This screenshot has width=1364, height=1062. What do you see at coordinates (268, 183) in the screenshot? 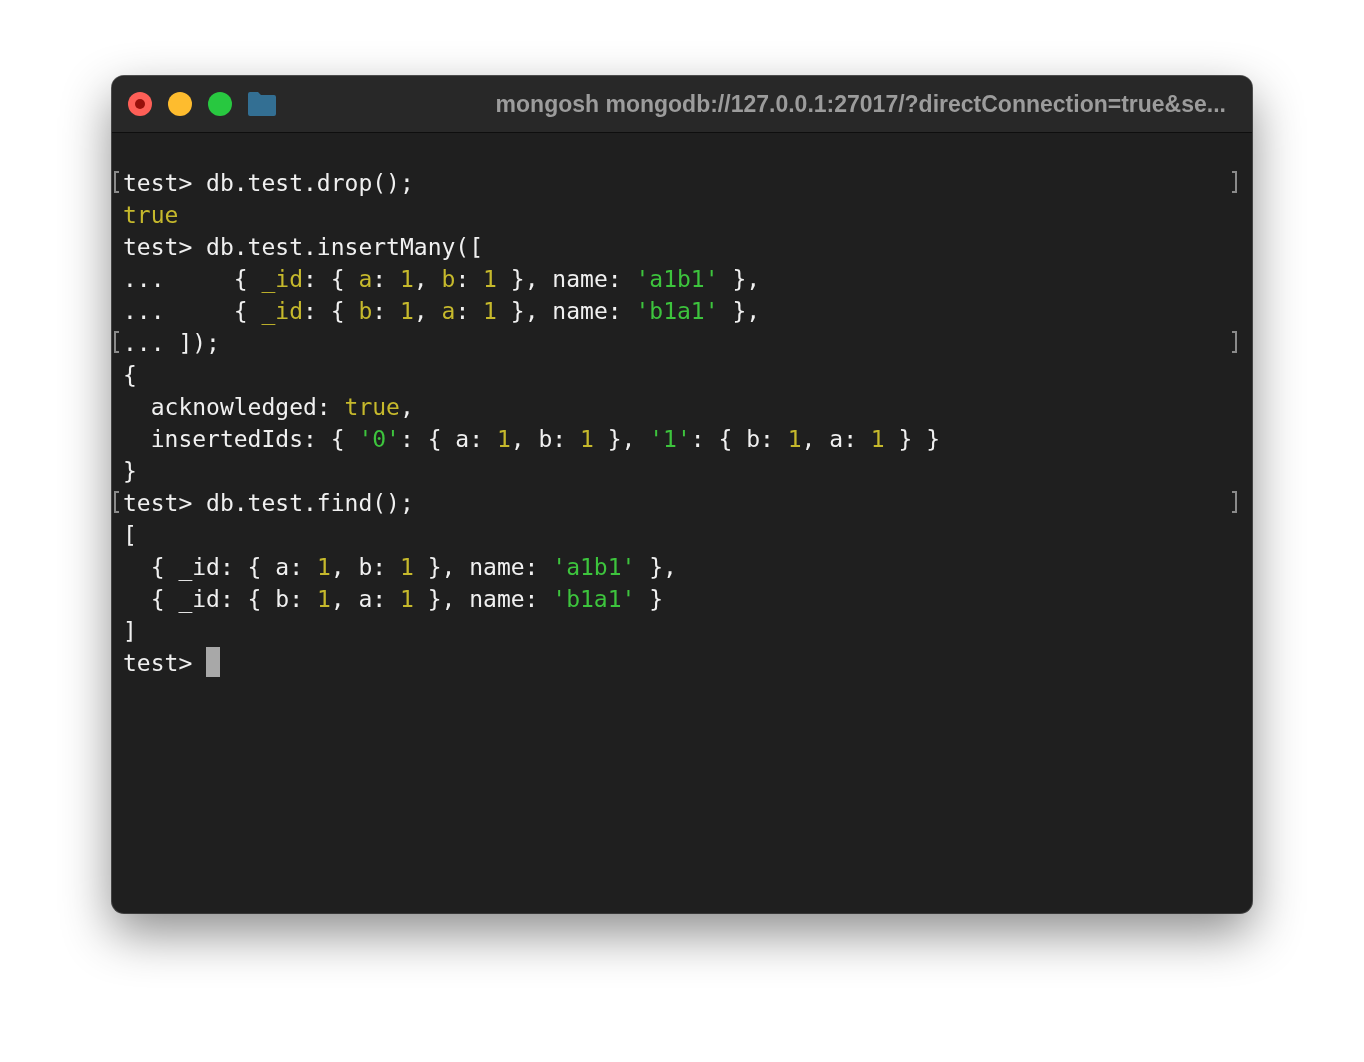
I see `terminal-line: test> db.test.drop();` at bounding box center [268, 183].